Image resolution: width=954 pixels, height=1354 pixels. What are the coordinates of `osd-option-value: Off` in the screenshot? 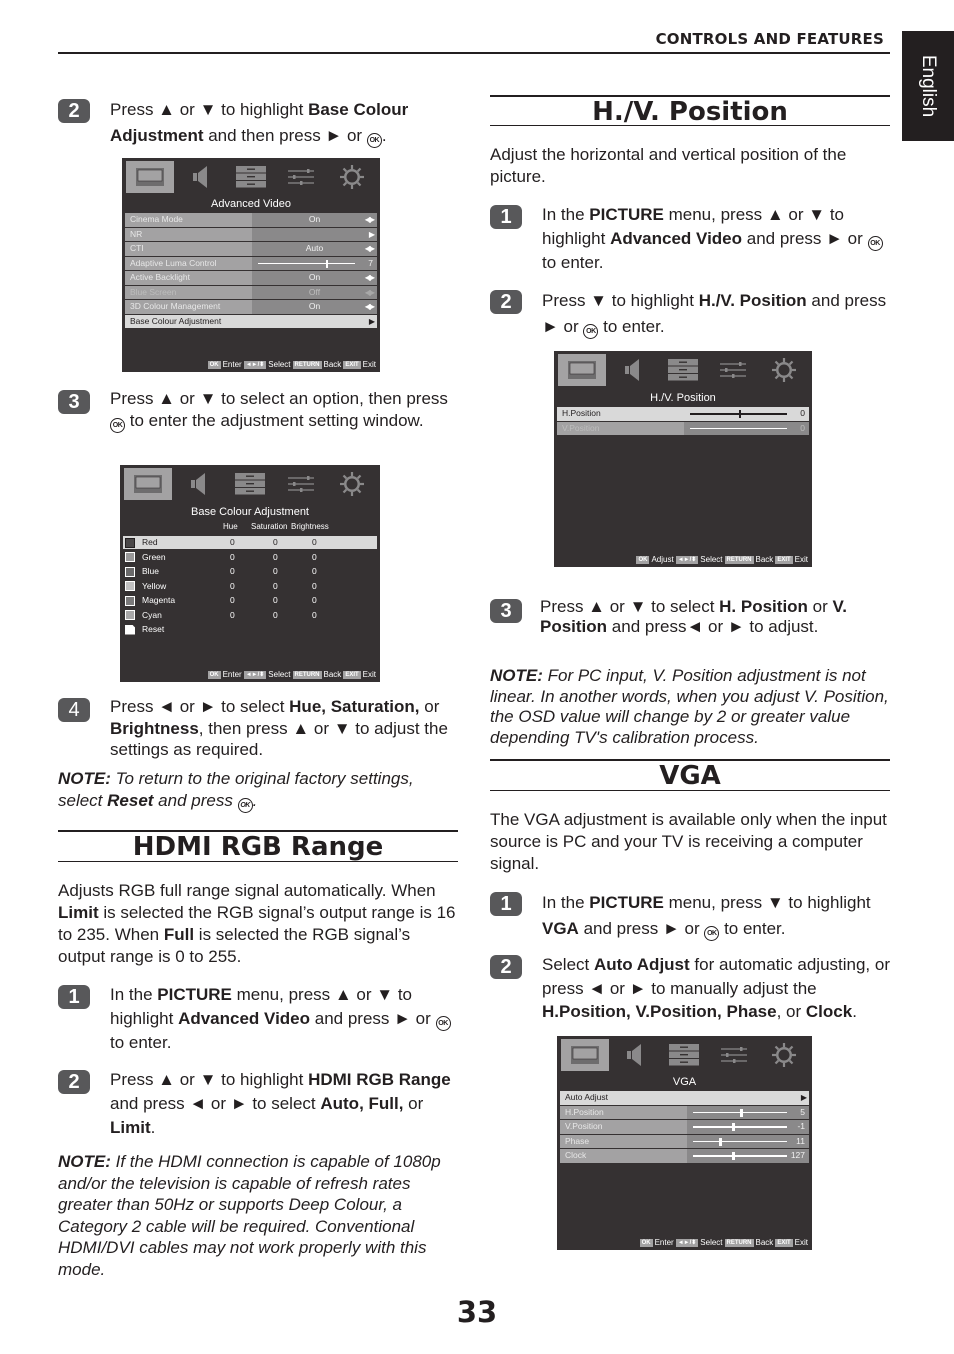 It's located at (314, 291).